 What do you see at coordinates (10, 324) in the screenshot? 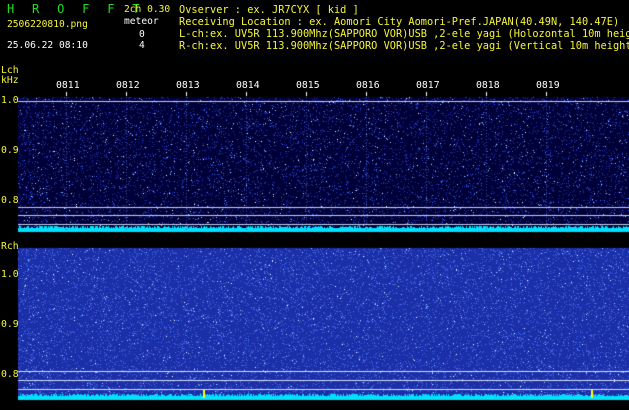
I see `rch-ytick-2: 0.9` at bounding box center [10, 324].